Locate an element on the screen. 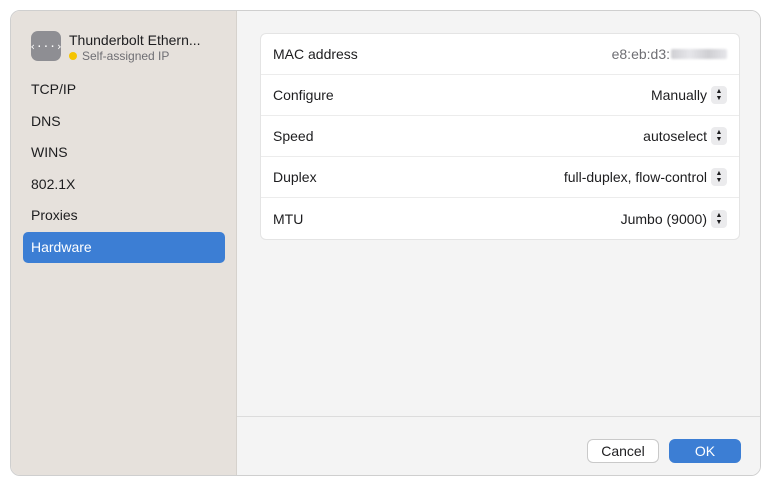 Image resolution: width=765 pixels, height=480 pixels. service-status: Self-assigned IP is located at coordinates (119, 56).